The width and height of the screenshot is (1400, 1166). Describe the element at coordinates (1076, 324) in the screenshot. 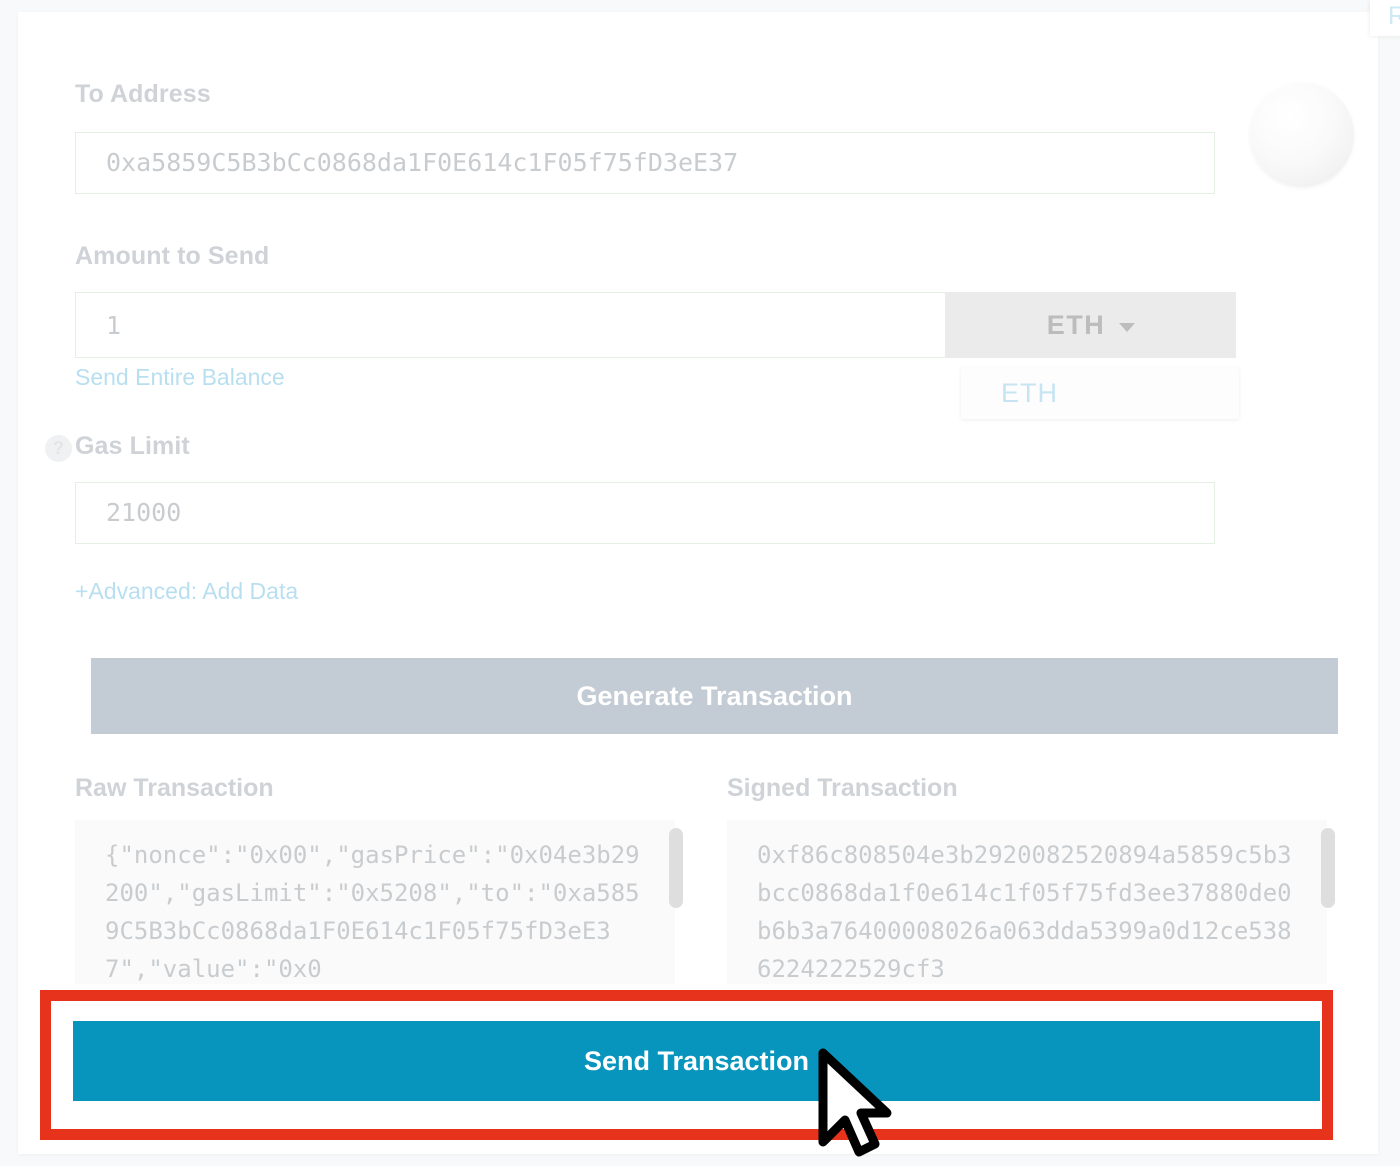

I see `unit-dropdown-selected: ETH` at that location.